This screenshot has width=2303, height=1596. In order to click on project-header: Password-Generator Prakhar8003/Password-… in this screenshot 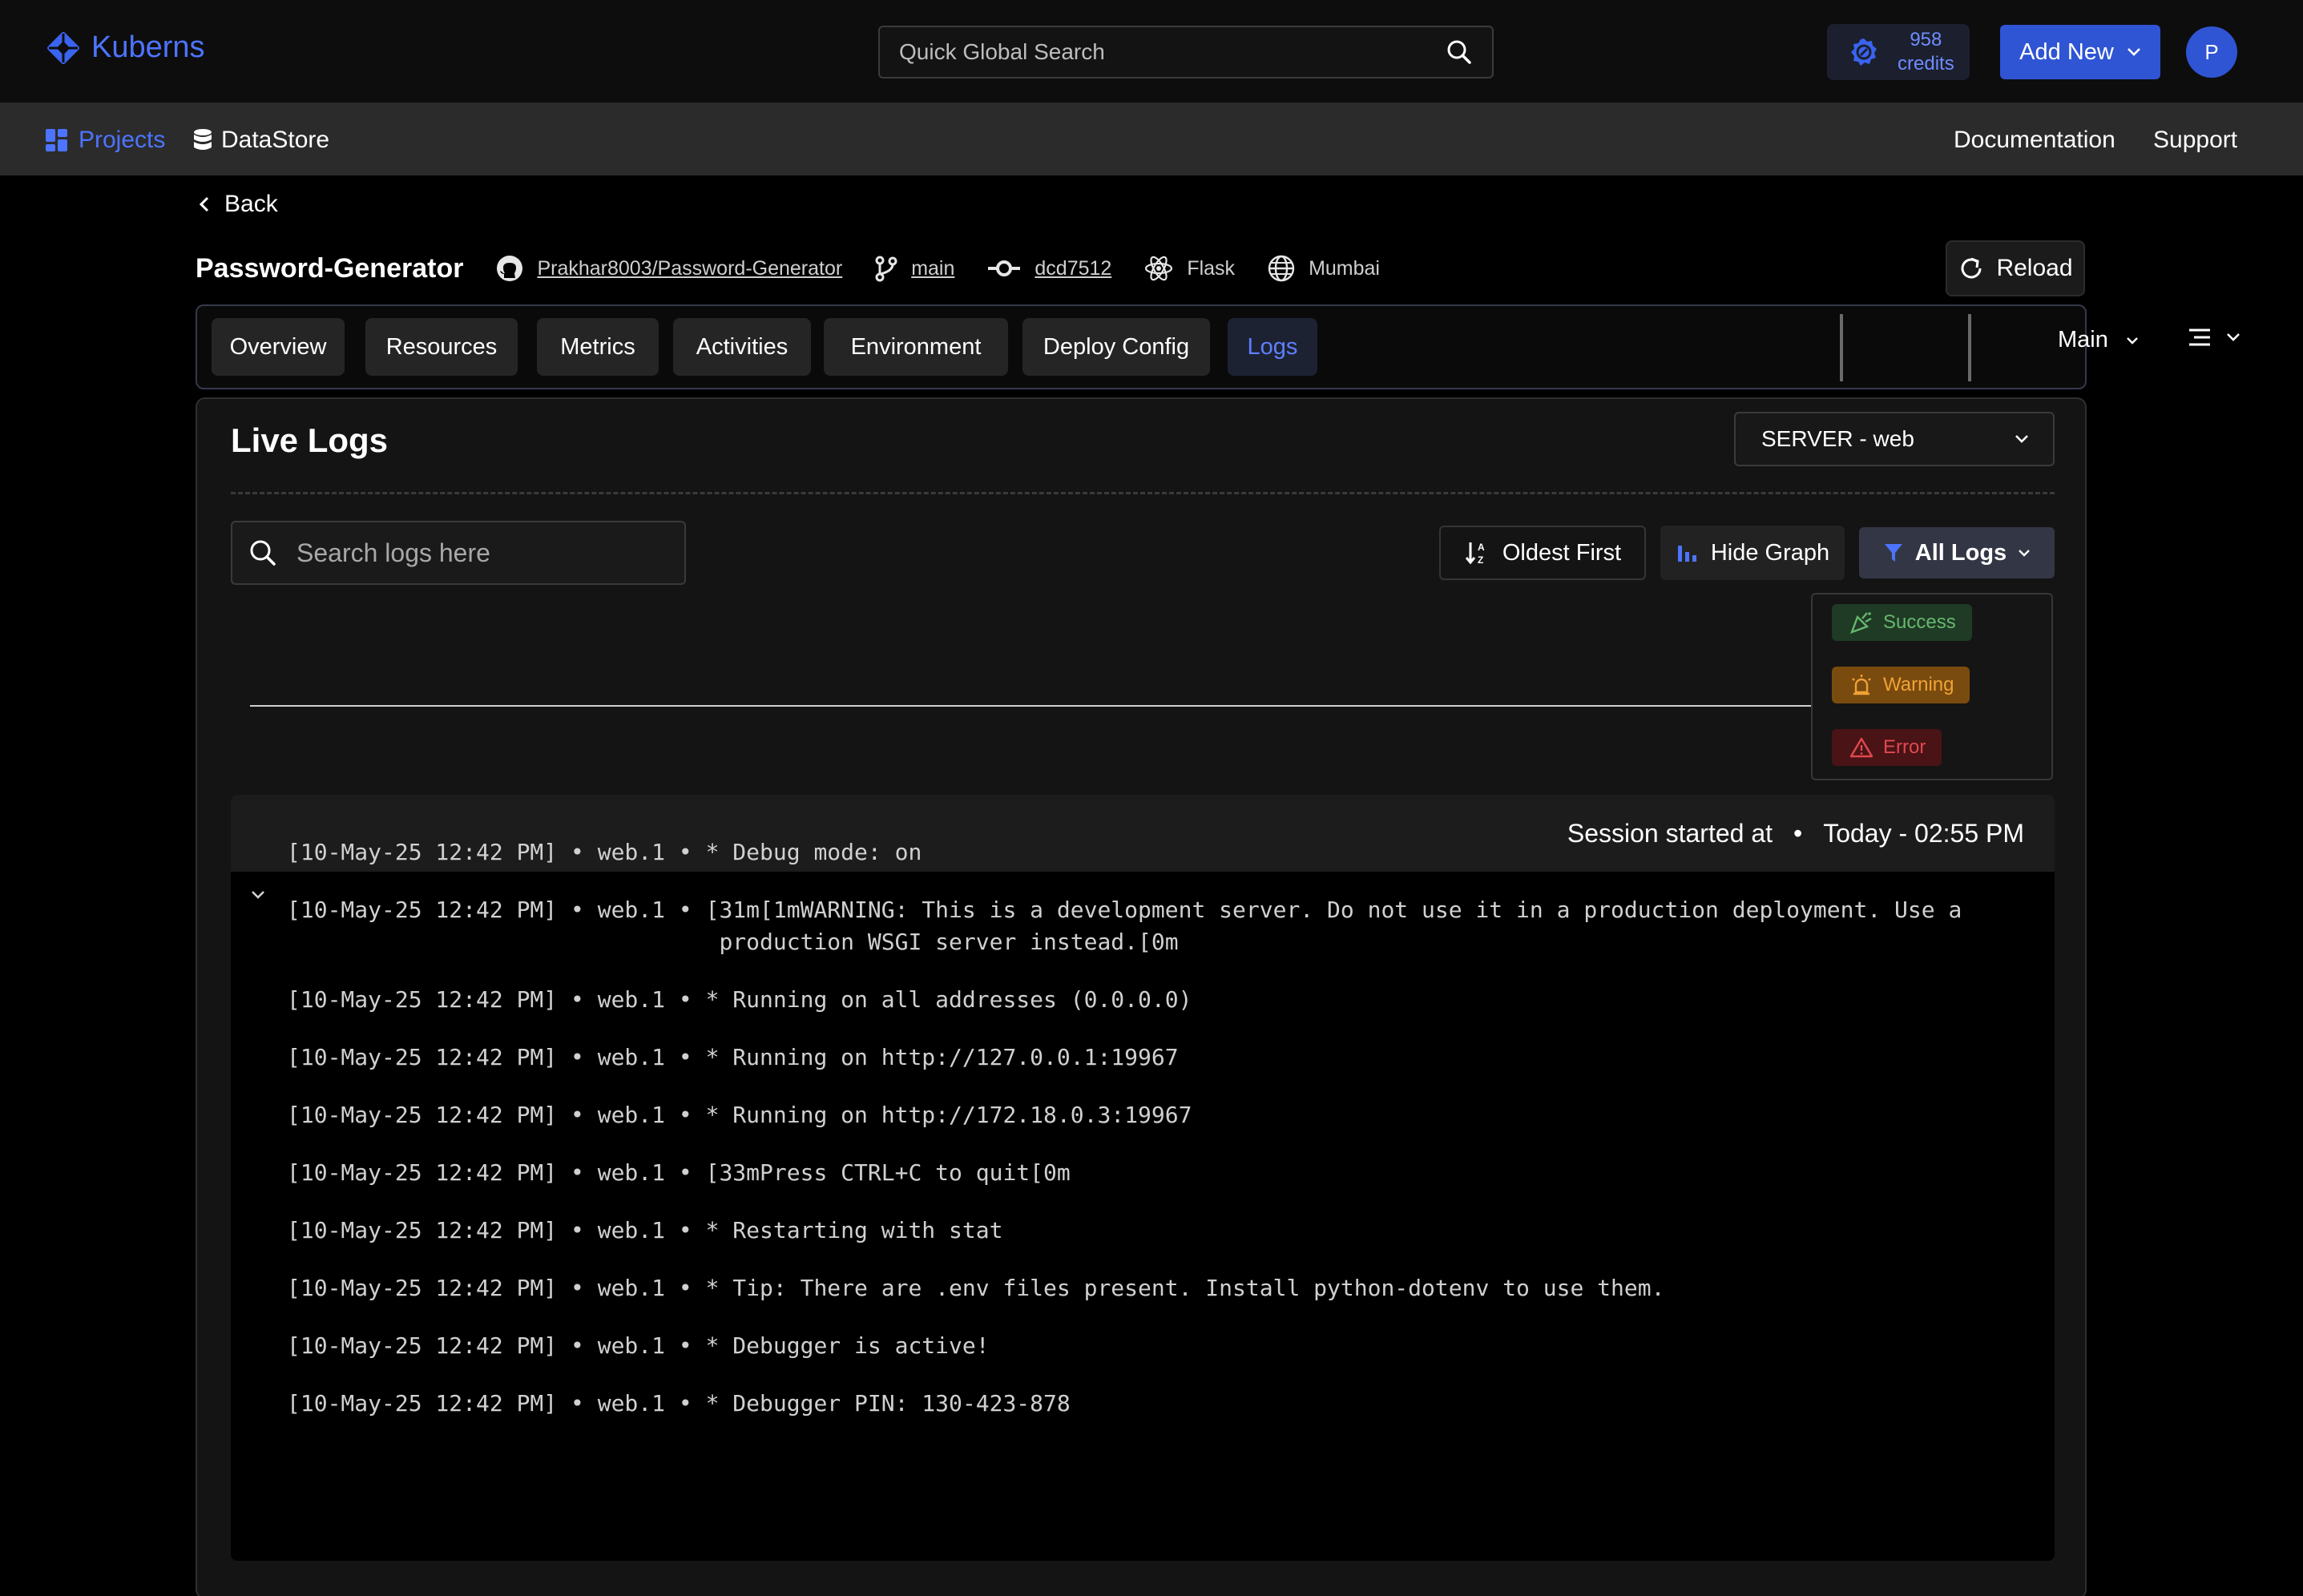, I will do `click(804, 268)`.